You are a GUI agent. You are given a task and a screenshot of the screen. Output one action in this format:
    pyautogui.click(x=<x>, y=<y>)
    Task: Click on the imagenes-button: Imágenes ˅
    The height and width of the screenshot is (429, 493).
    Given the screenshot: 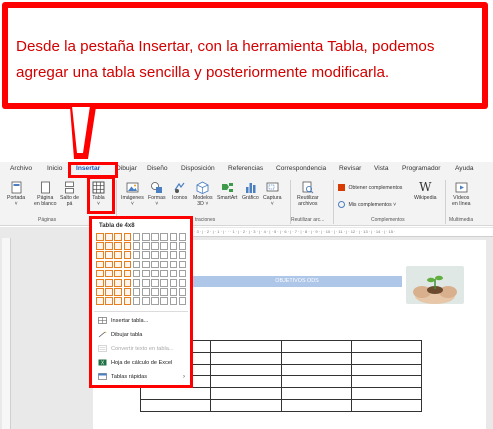 What is the action you would take?
    pyautogui.click(x=132, y=194)
    